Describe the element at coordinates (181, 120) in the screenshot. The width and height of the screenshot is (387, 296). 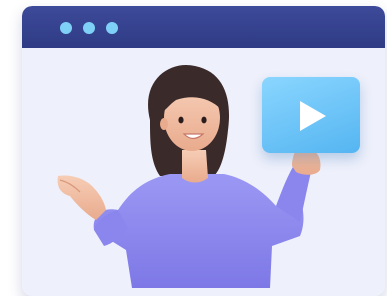
I see `eye-left` at that location.